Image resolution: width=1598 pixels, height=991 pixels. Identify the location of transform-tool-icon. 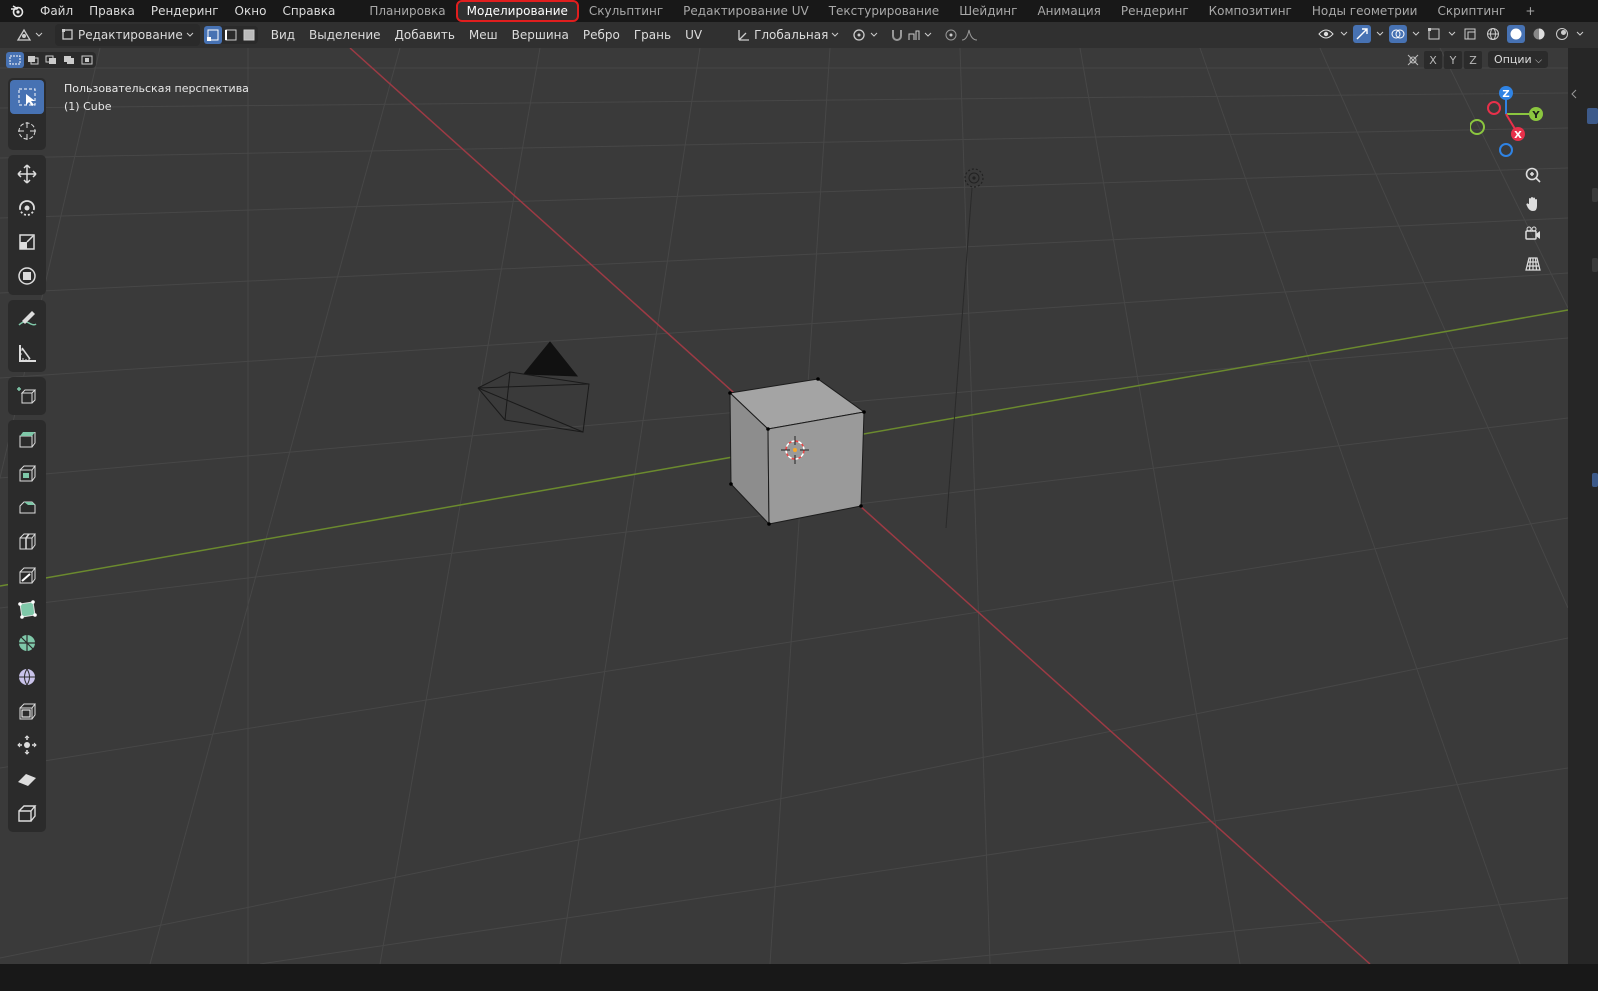
(27, 276).